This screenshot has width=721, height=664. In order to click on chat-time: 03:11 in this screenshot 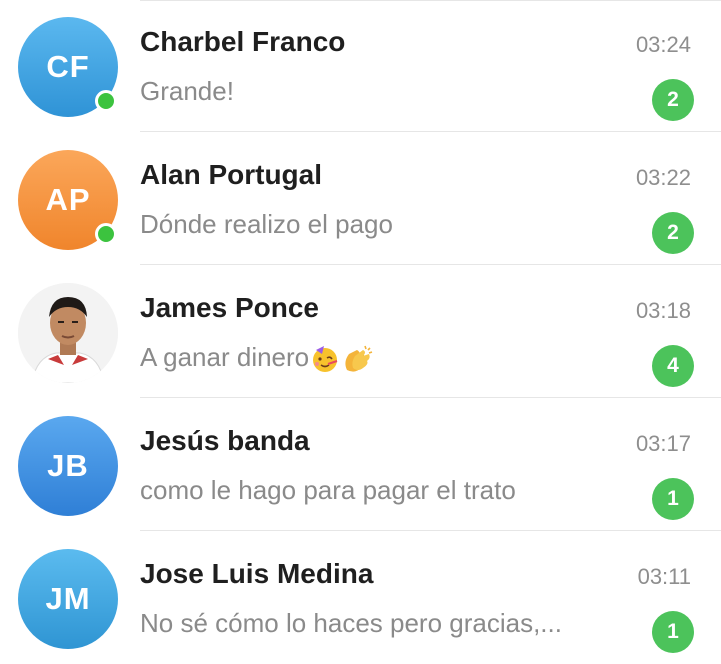, I will do `click(664, 576)`.